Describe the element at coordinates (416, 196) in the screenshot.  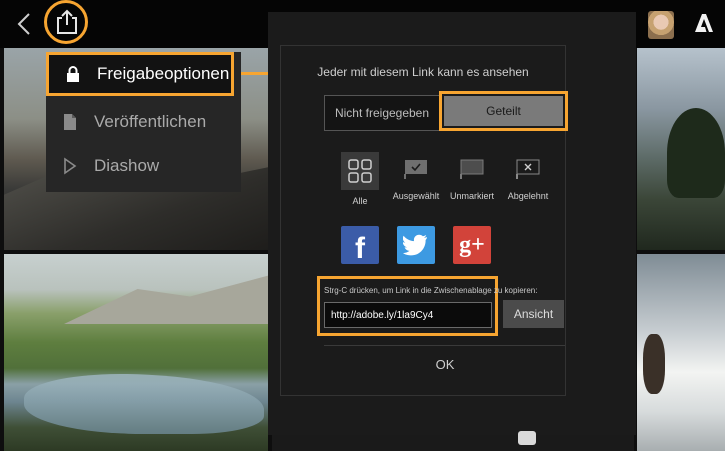
I see `filter-label: Ausgewählt` at that location.